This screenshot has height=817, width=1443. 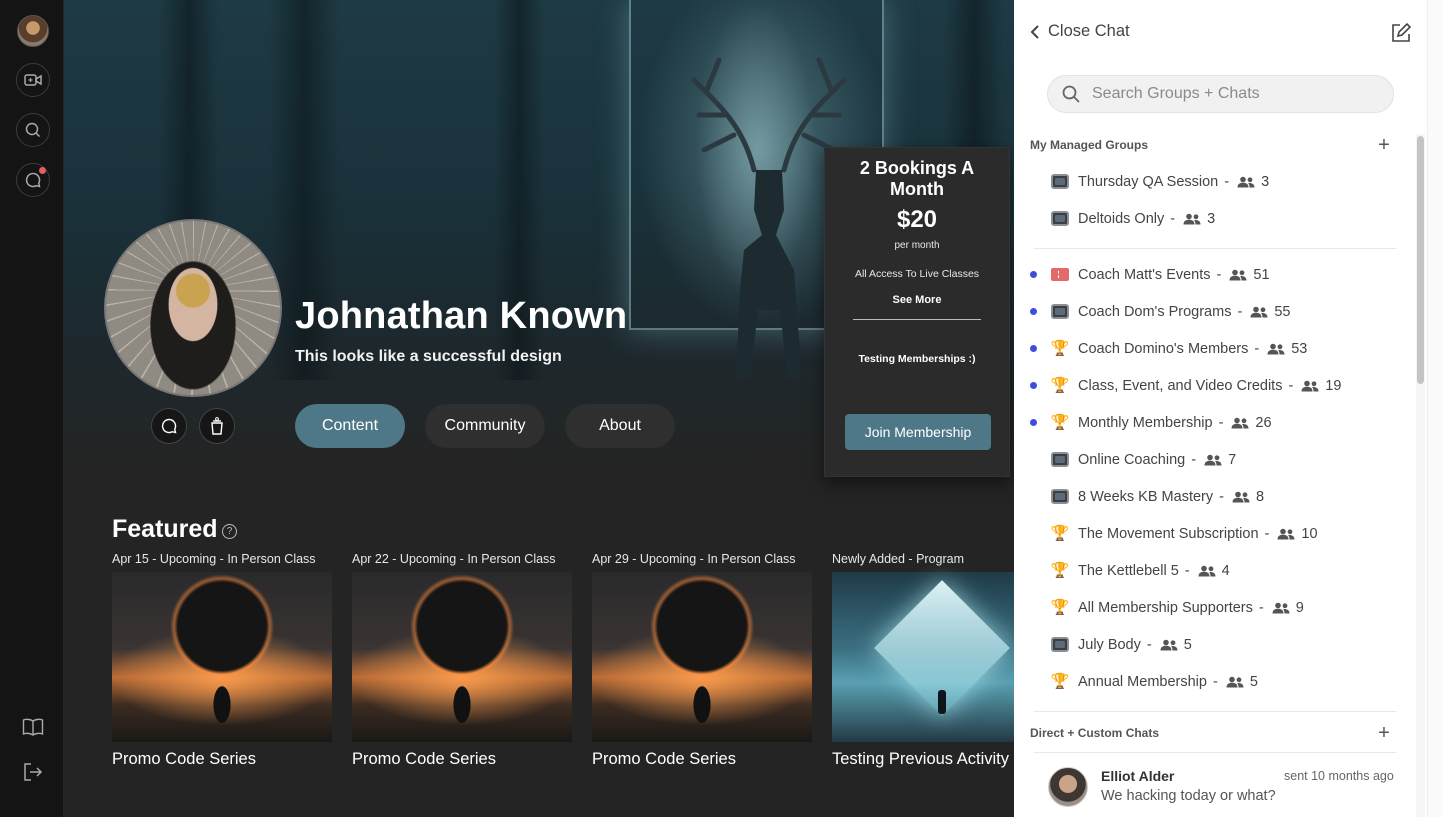 I want to click on group-list-item: 🏆 Class, Event, and Video Credits - 19, so click(x=1214, y=385).